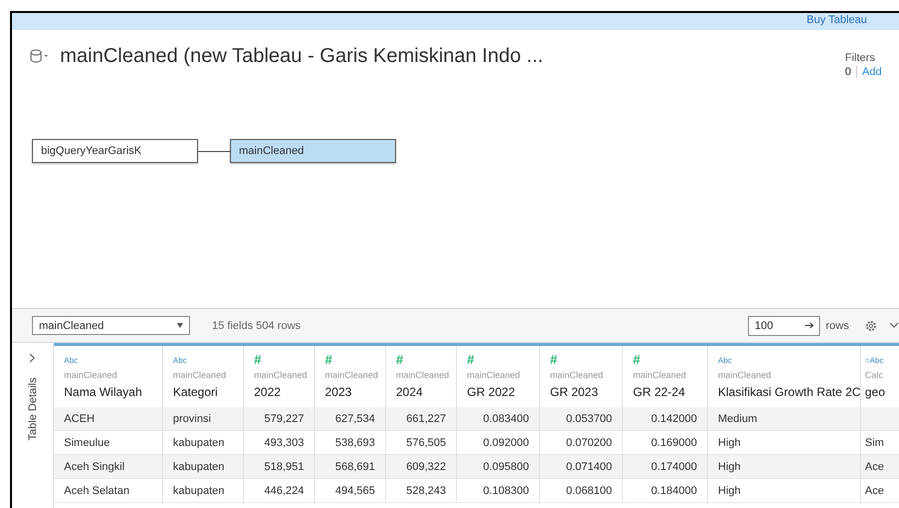  Describe the element at coordinates (809, 325) in the screenshot. I see `arrow-icon` at that location.